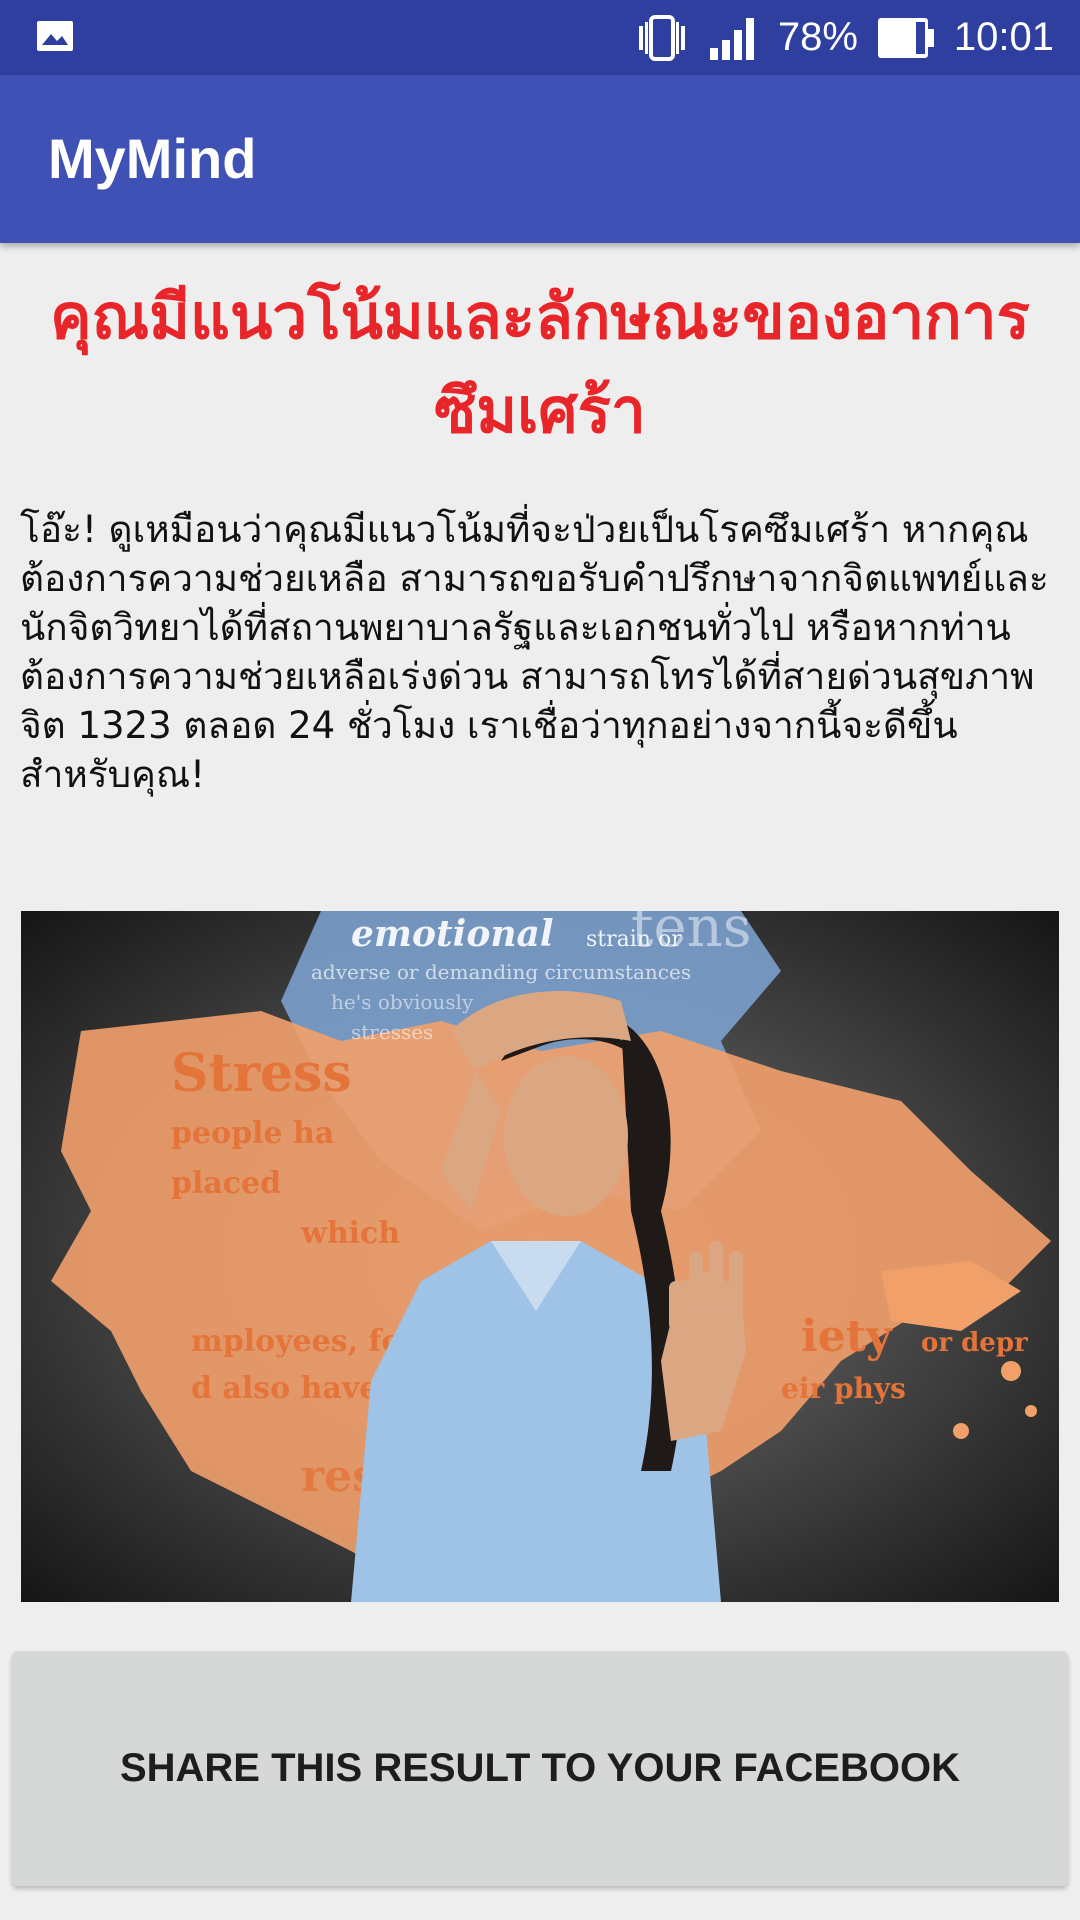  Describe the element at coordinates (252, 1133) in the screenshot. I see `image-word-people: people ha` at that location.